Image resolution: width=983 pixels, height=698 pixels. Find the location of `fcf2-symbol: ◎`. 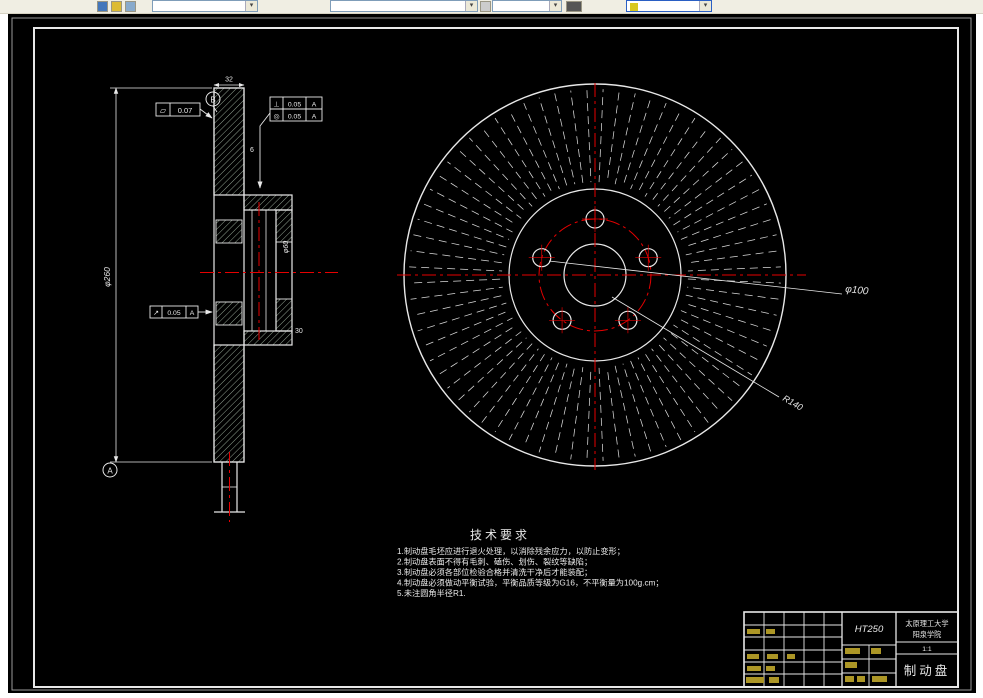

fcf2-symbol: ◎ is located at coordinates (276, 117).